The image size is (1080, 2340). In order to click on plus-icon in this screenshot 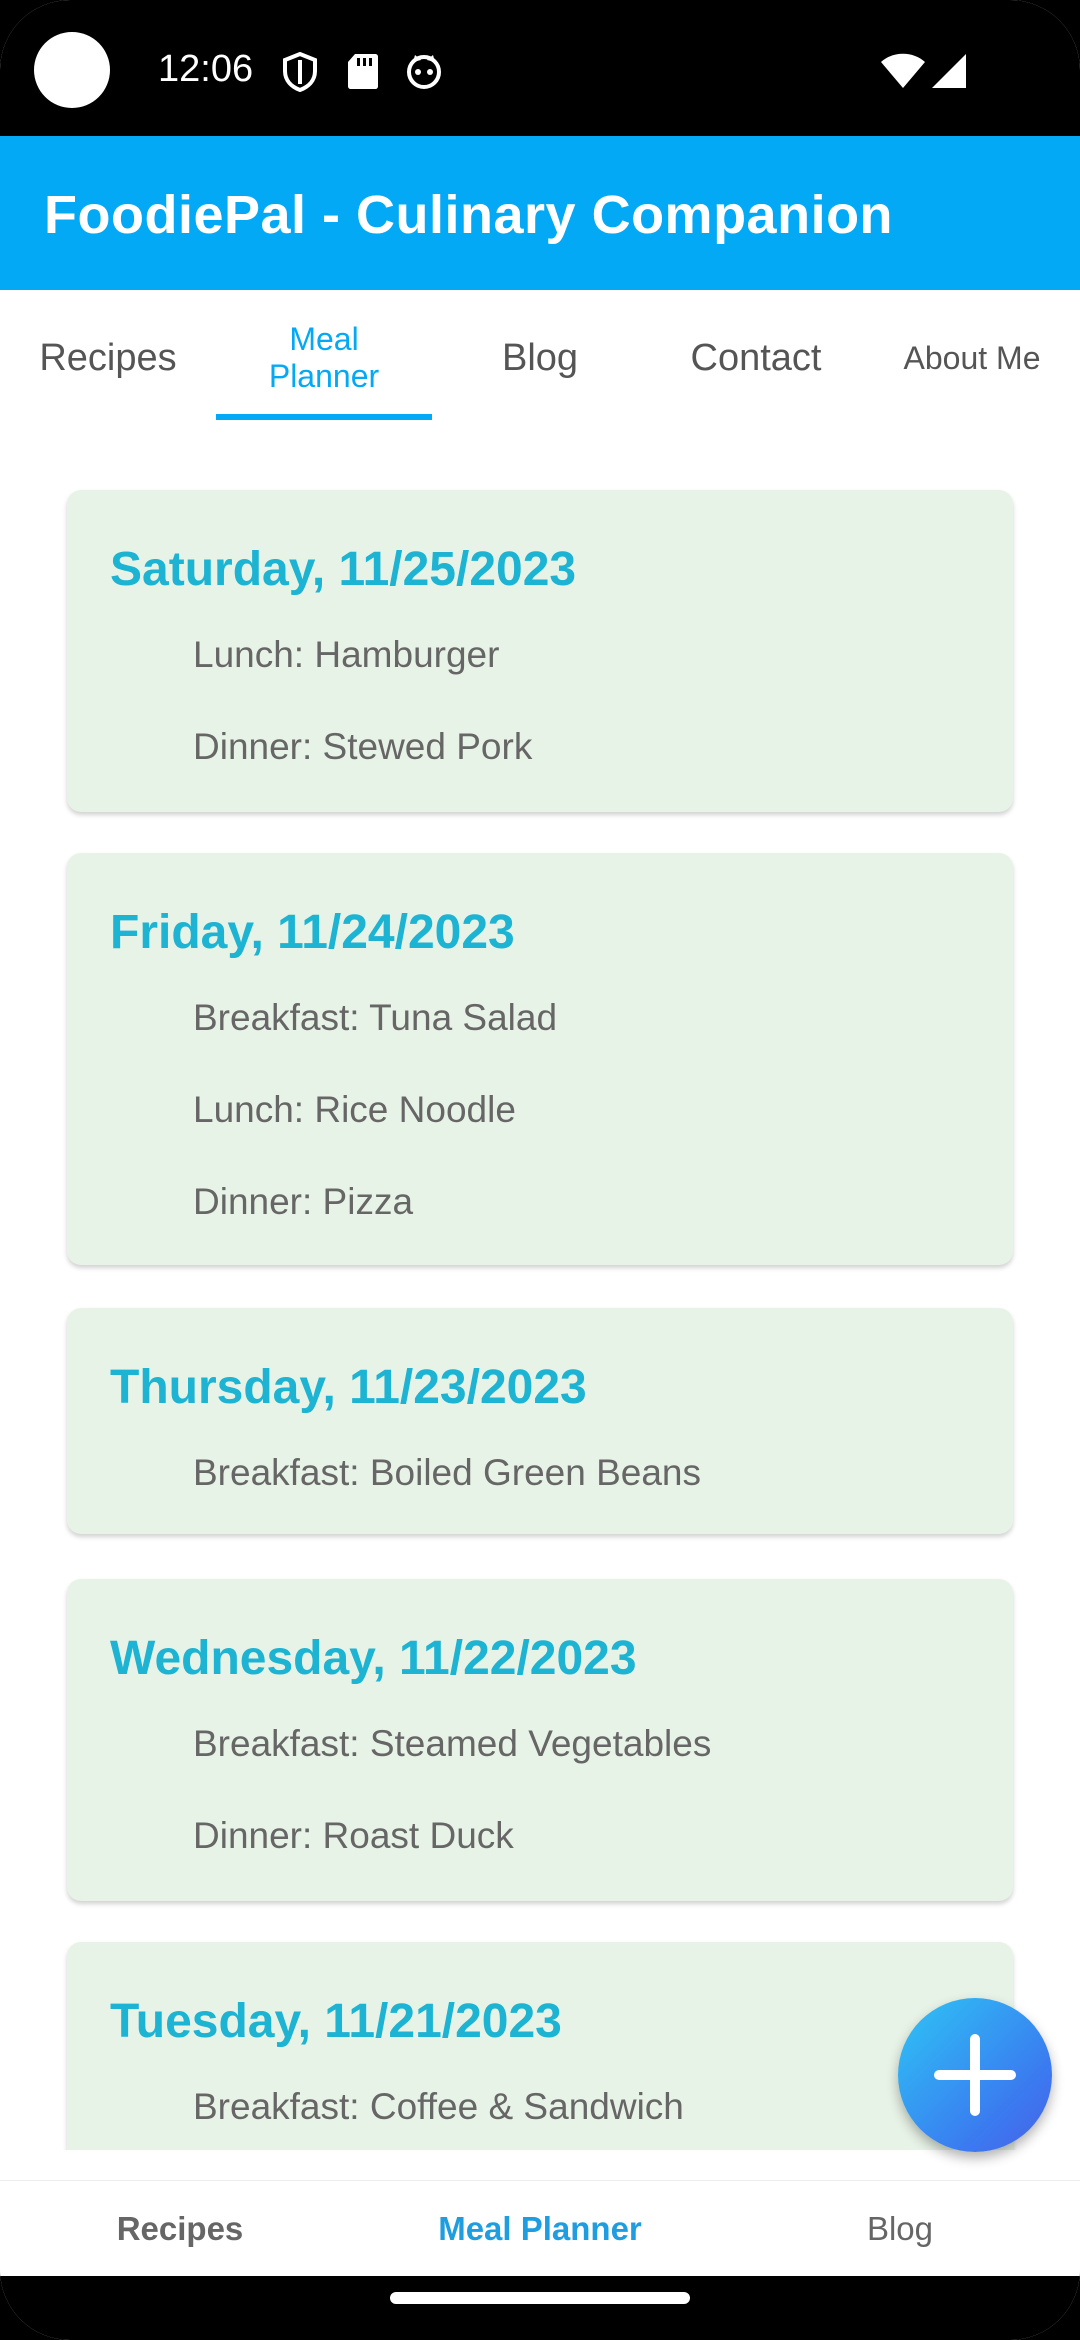, I will do `click(975, 2075)`.